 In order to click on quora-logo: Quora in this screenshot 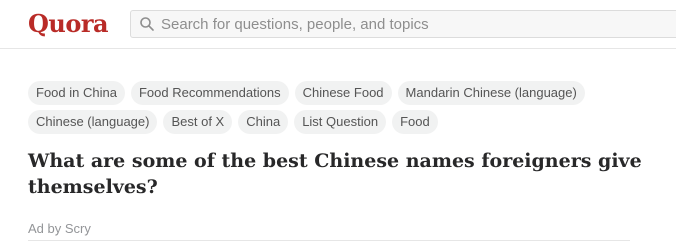, I will do `click(68, 23)`.